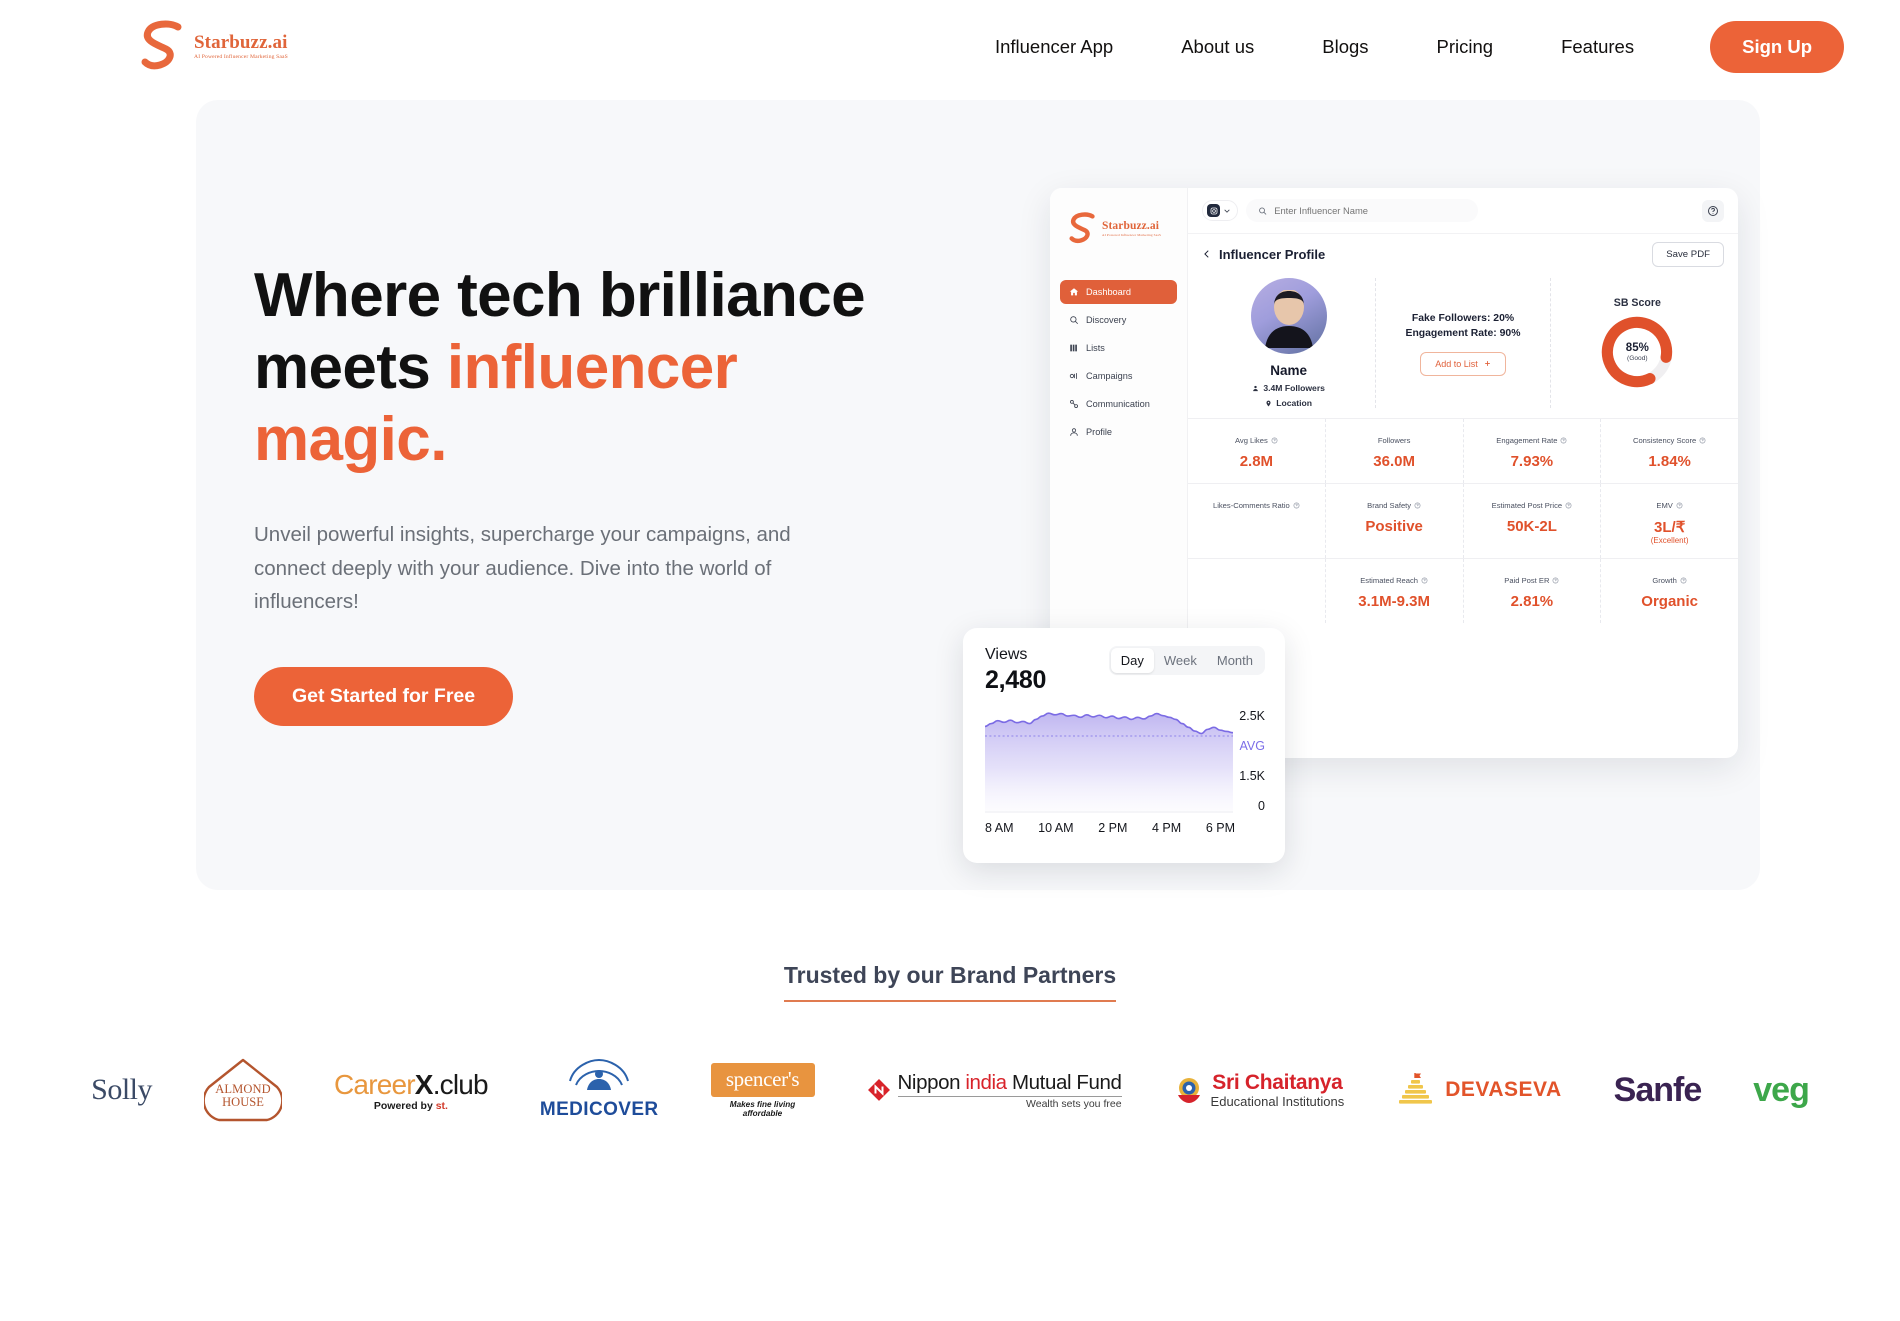  Describe the element at coordinates (1113, 828) in the screenshot. I see `x-tick: 2 PM` at that location.